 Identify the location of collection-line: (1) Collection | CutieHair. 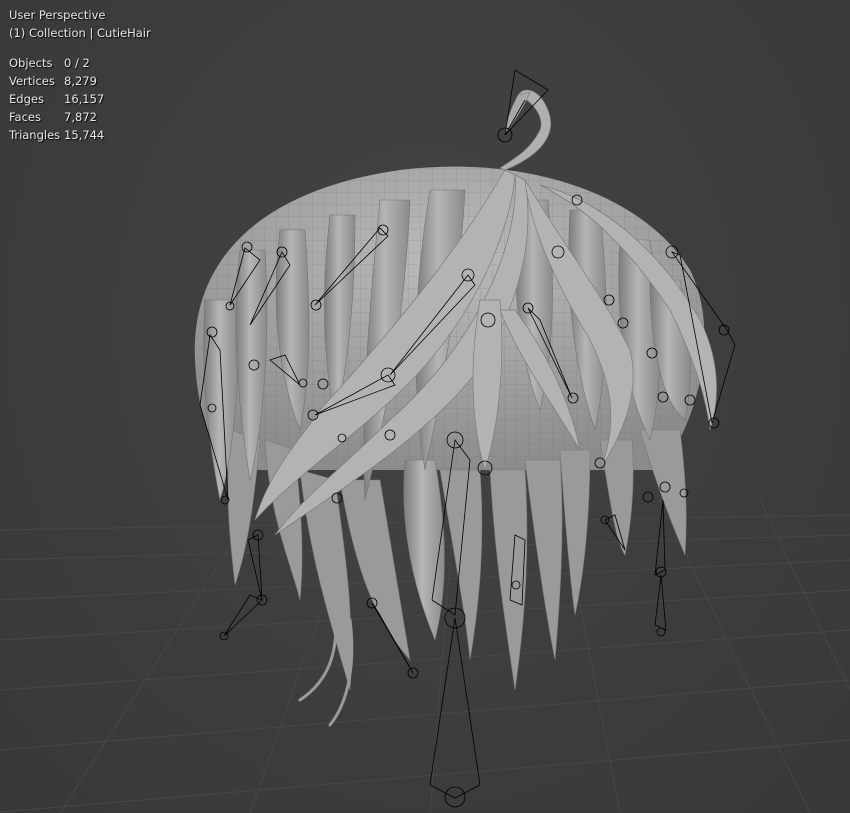
(80, 33).